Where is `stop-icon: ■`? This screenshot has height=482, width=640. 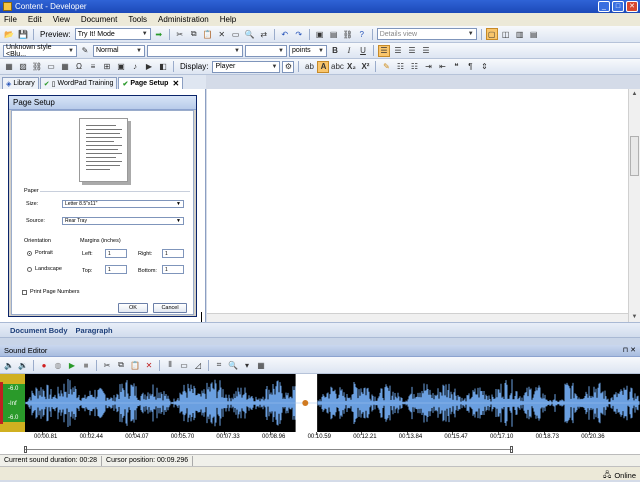
stop-icon: ■ is located at coordinates (86, 365).